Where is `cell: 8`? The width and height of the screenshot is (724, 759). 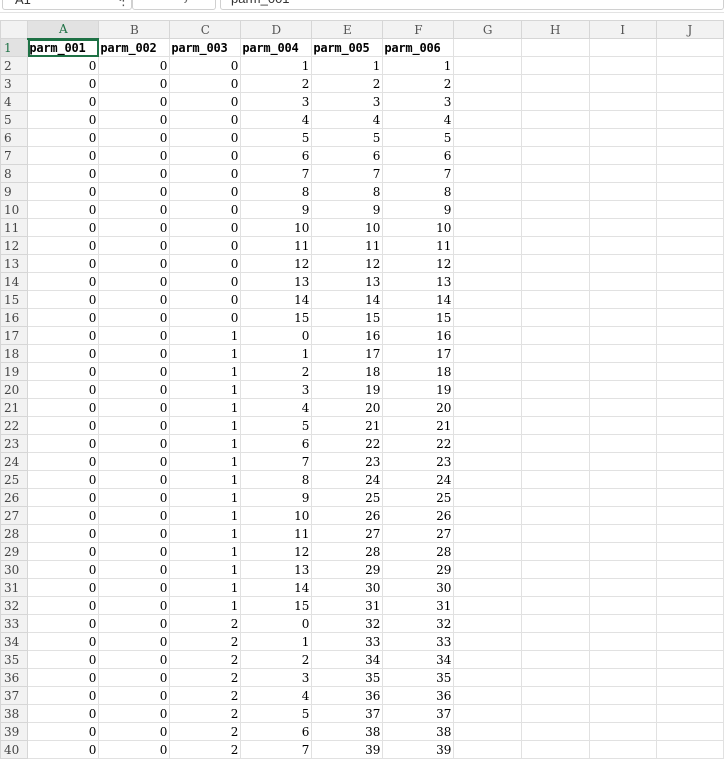
cell: 8 is located at coordinates (276, 479).